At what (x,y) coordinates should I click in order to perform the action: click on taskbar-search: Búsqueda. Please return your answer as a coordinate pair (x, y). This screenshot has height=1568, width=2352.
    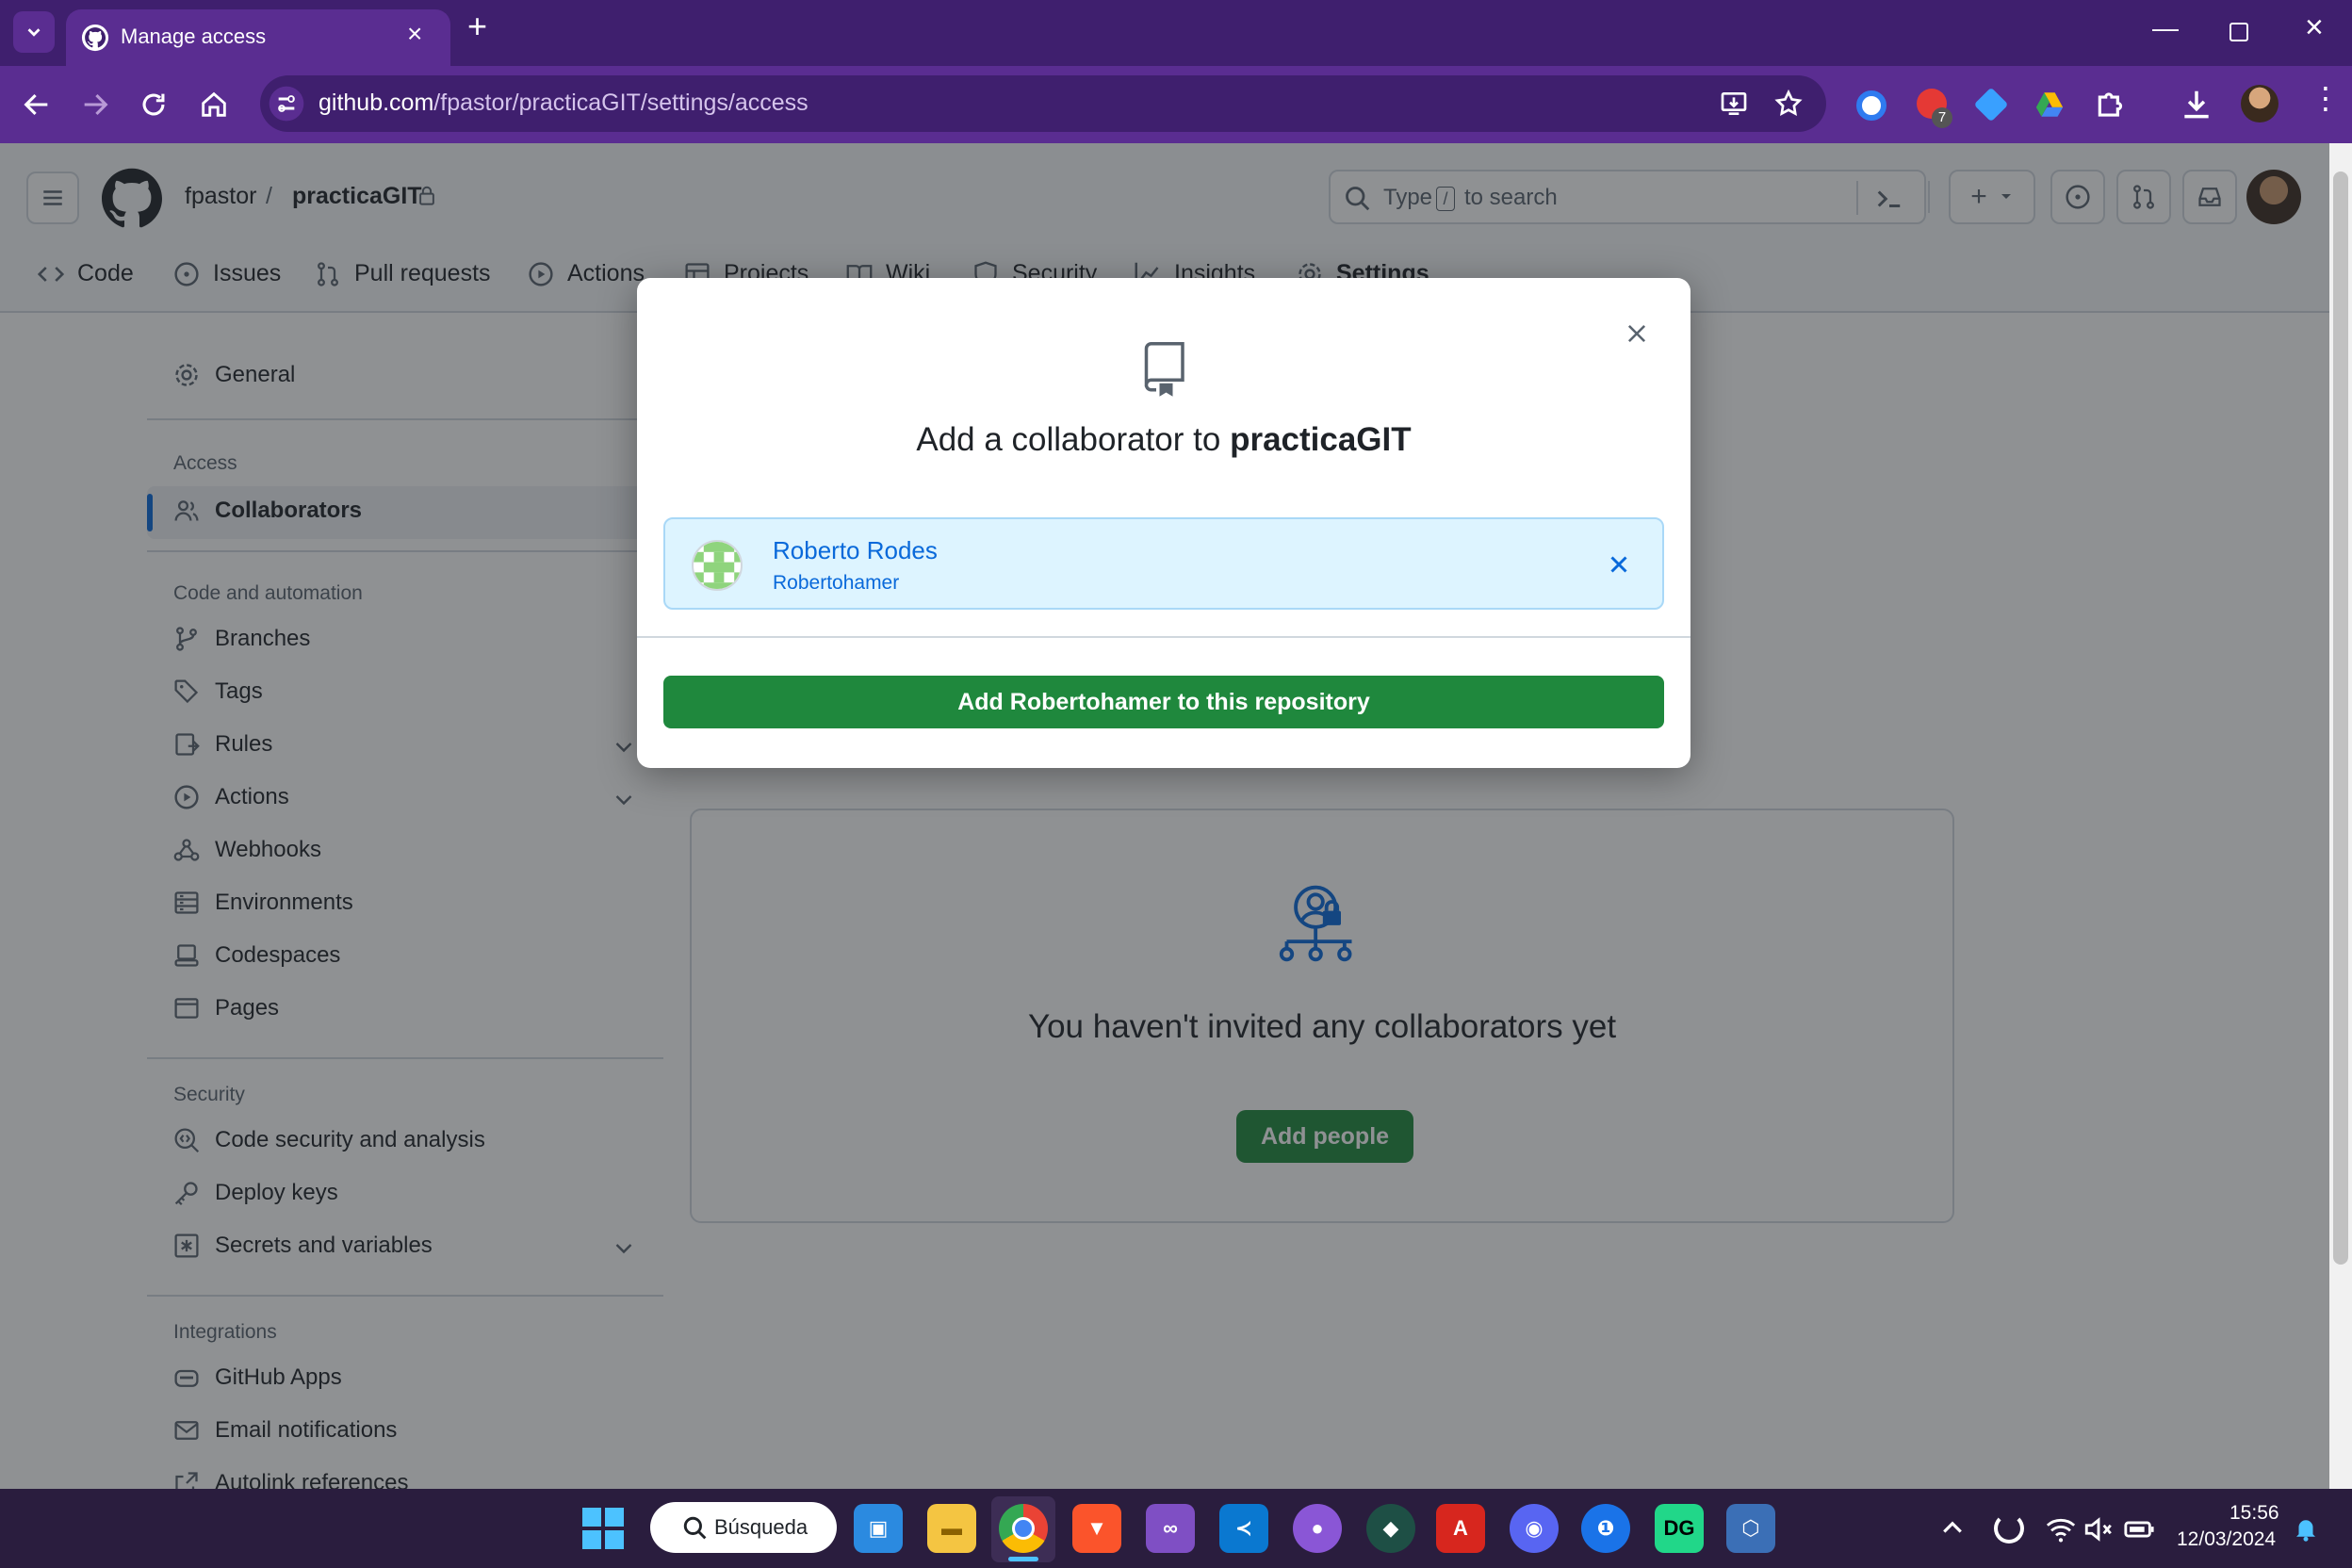
    Looking at the image, I should click on (743, 1527).